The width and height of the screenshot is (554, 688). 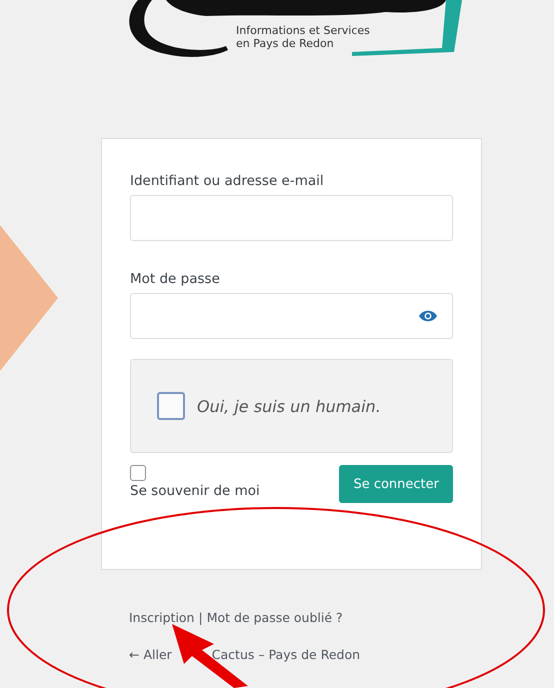 What do you see at coordinates (396, 484) in the screenshot?
I see `login-button: Se connecter` at bounding box center [396, 484].